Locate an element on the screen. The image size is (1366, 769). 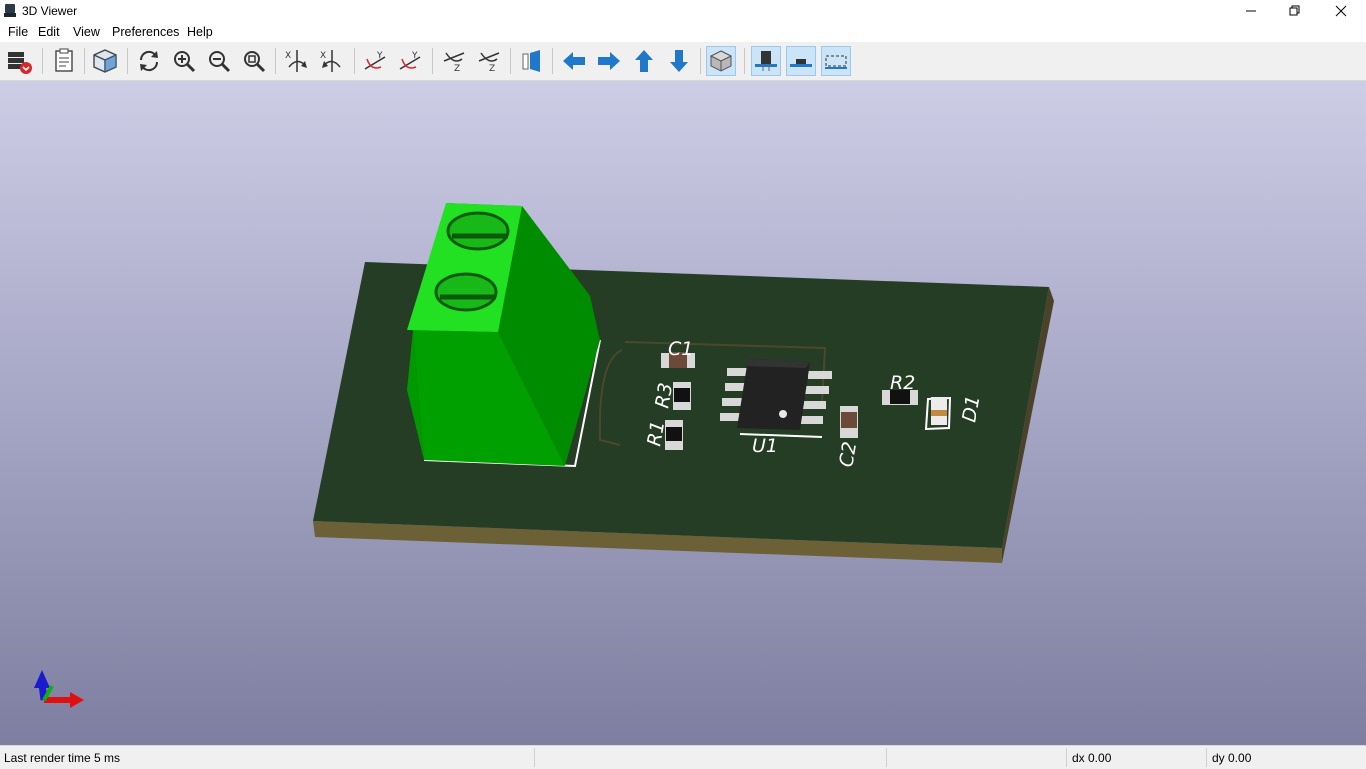
move-up-icon is located at coordinates (644, 61).